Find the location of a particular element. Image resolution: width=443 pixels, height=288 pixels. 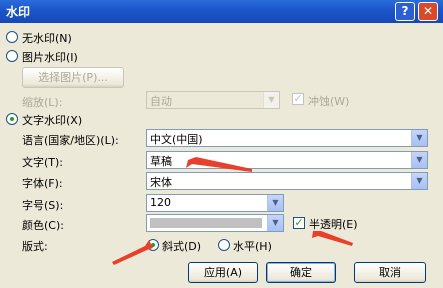

picture-watermark-radio is located at coordinates (12, 56).